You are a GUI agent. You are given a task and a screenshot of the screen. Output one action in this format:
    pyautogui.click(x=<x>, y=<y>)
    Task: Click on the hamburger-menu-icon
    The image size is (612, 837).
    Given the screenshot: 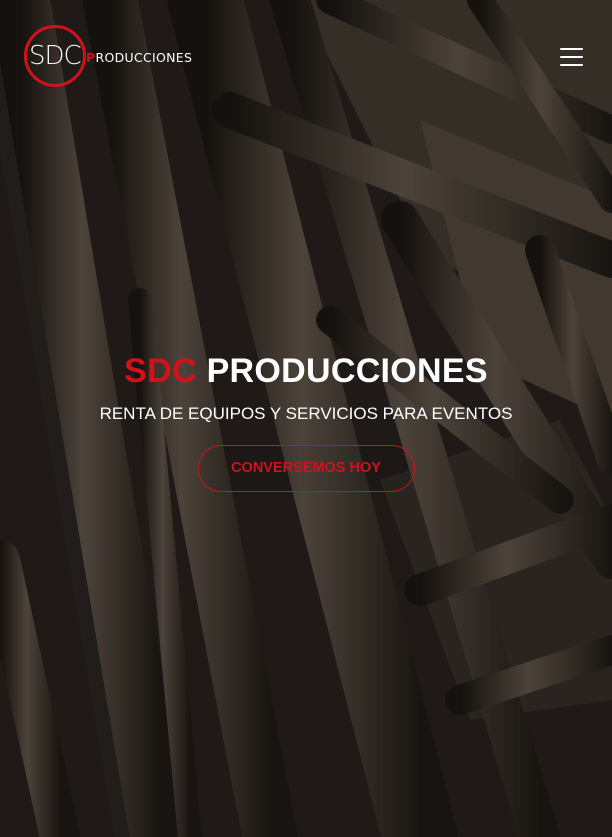 What is the action you would take?
    pyautogui.click(x=572, y=57)
    